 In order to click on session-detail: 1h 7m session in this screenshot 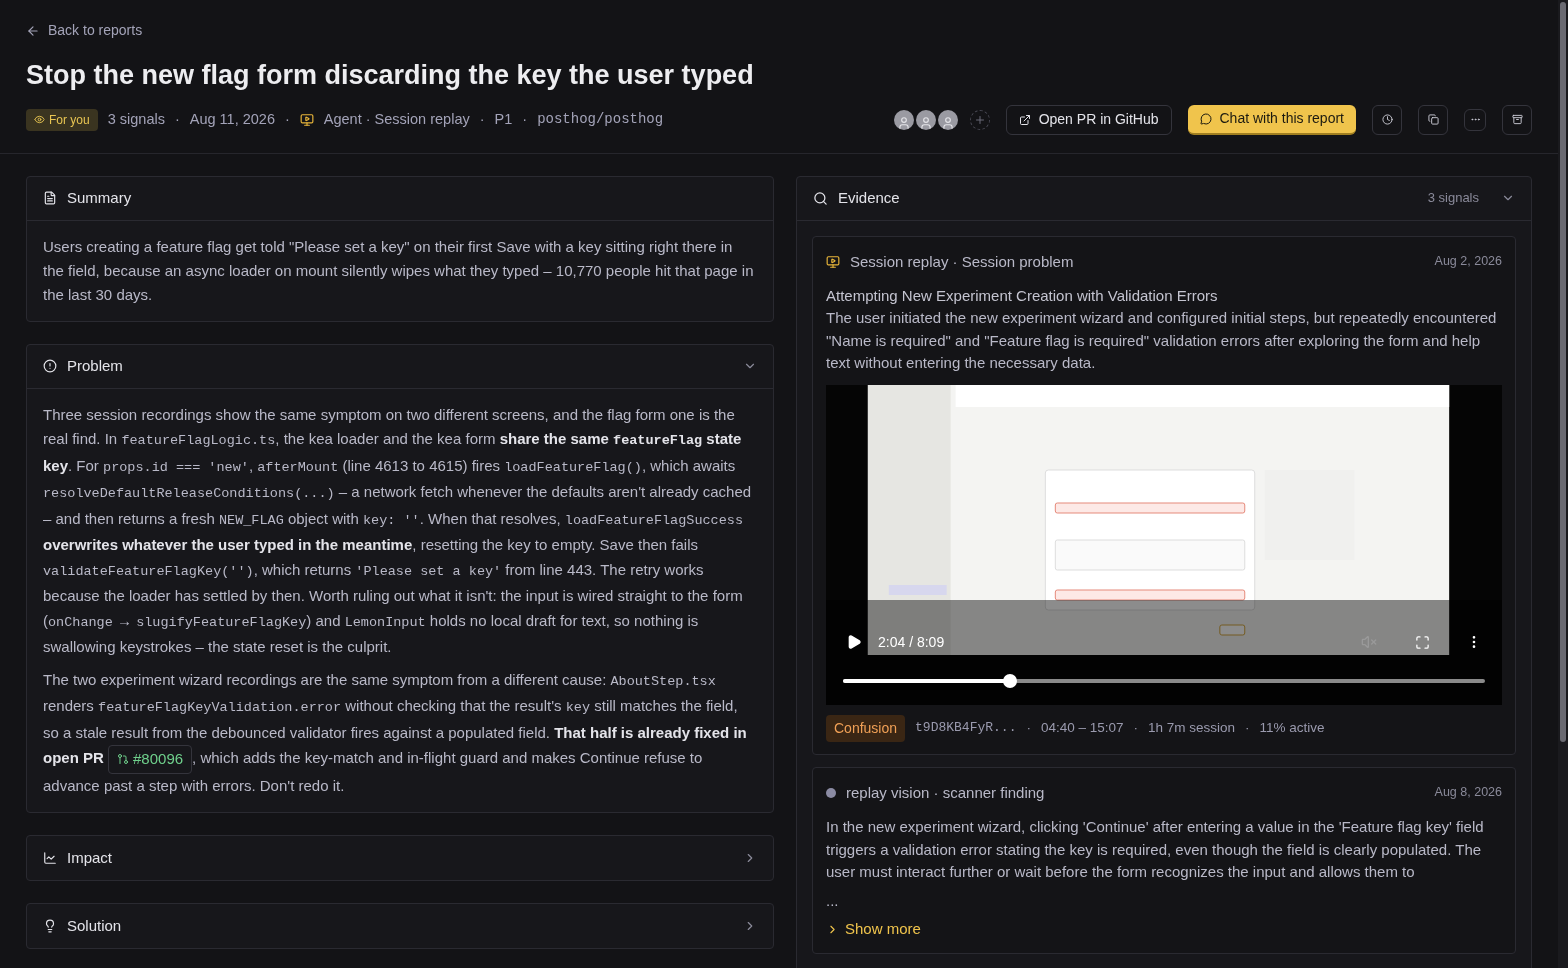, I will do `click(1192, 727)`.